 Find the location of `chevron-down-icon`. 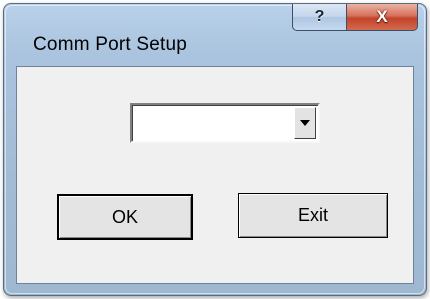

chevron-down-icon is located at coordinates (305, 123).